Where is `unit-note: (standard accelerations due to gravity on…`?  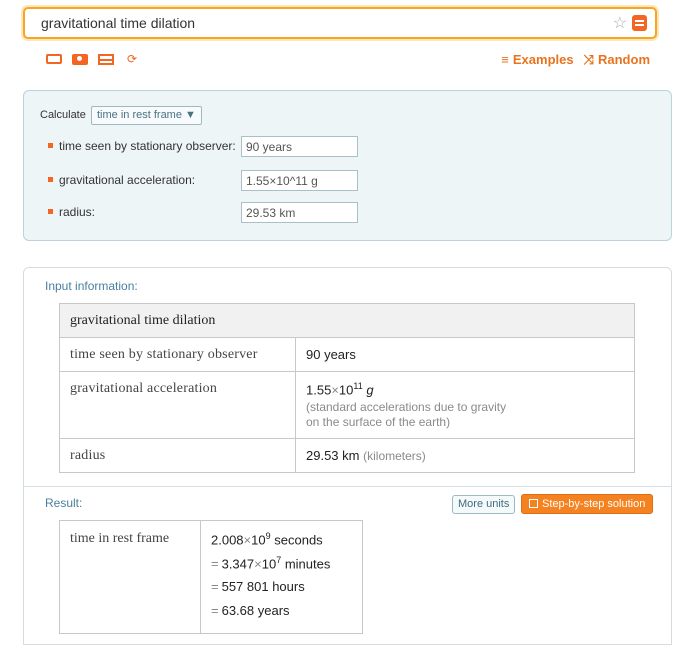 unit-note: (standard accelerations due to gravity on… is located at coordinates (406, 415).